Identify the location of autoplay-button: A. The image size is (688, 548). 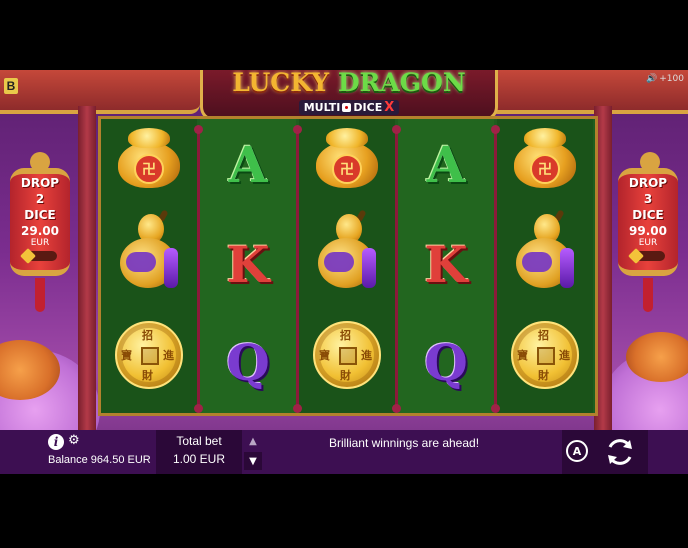
(577, 451).